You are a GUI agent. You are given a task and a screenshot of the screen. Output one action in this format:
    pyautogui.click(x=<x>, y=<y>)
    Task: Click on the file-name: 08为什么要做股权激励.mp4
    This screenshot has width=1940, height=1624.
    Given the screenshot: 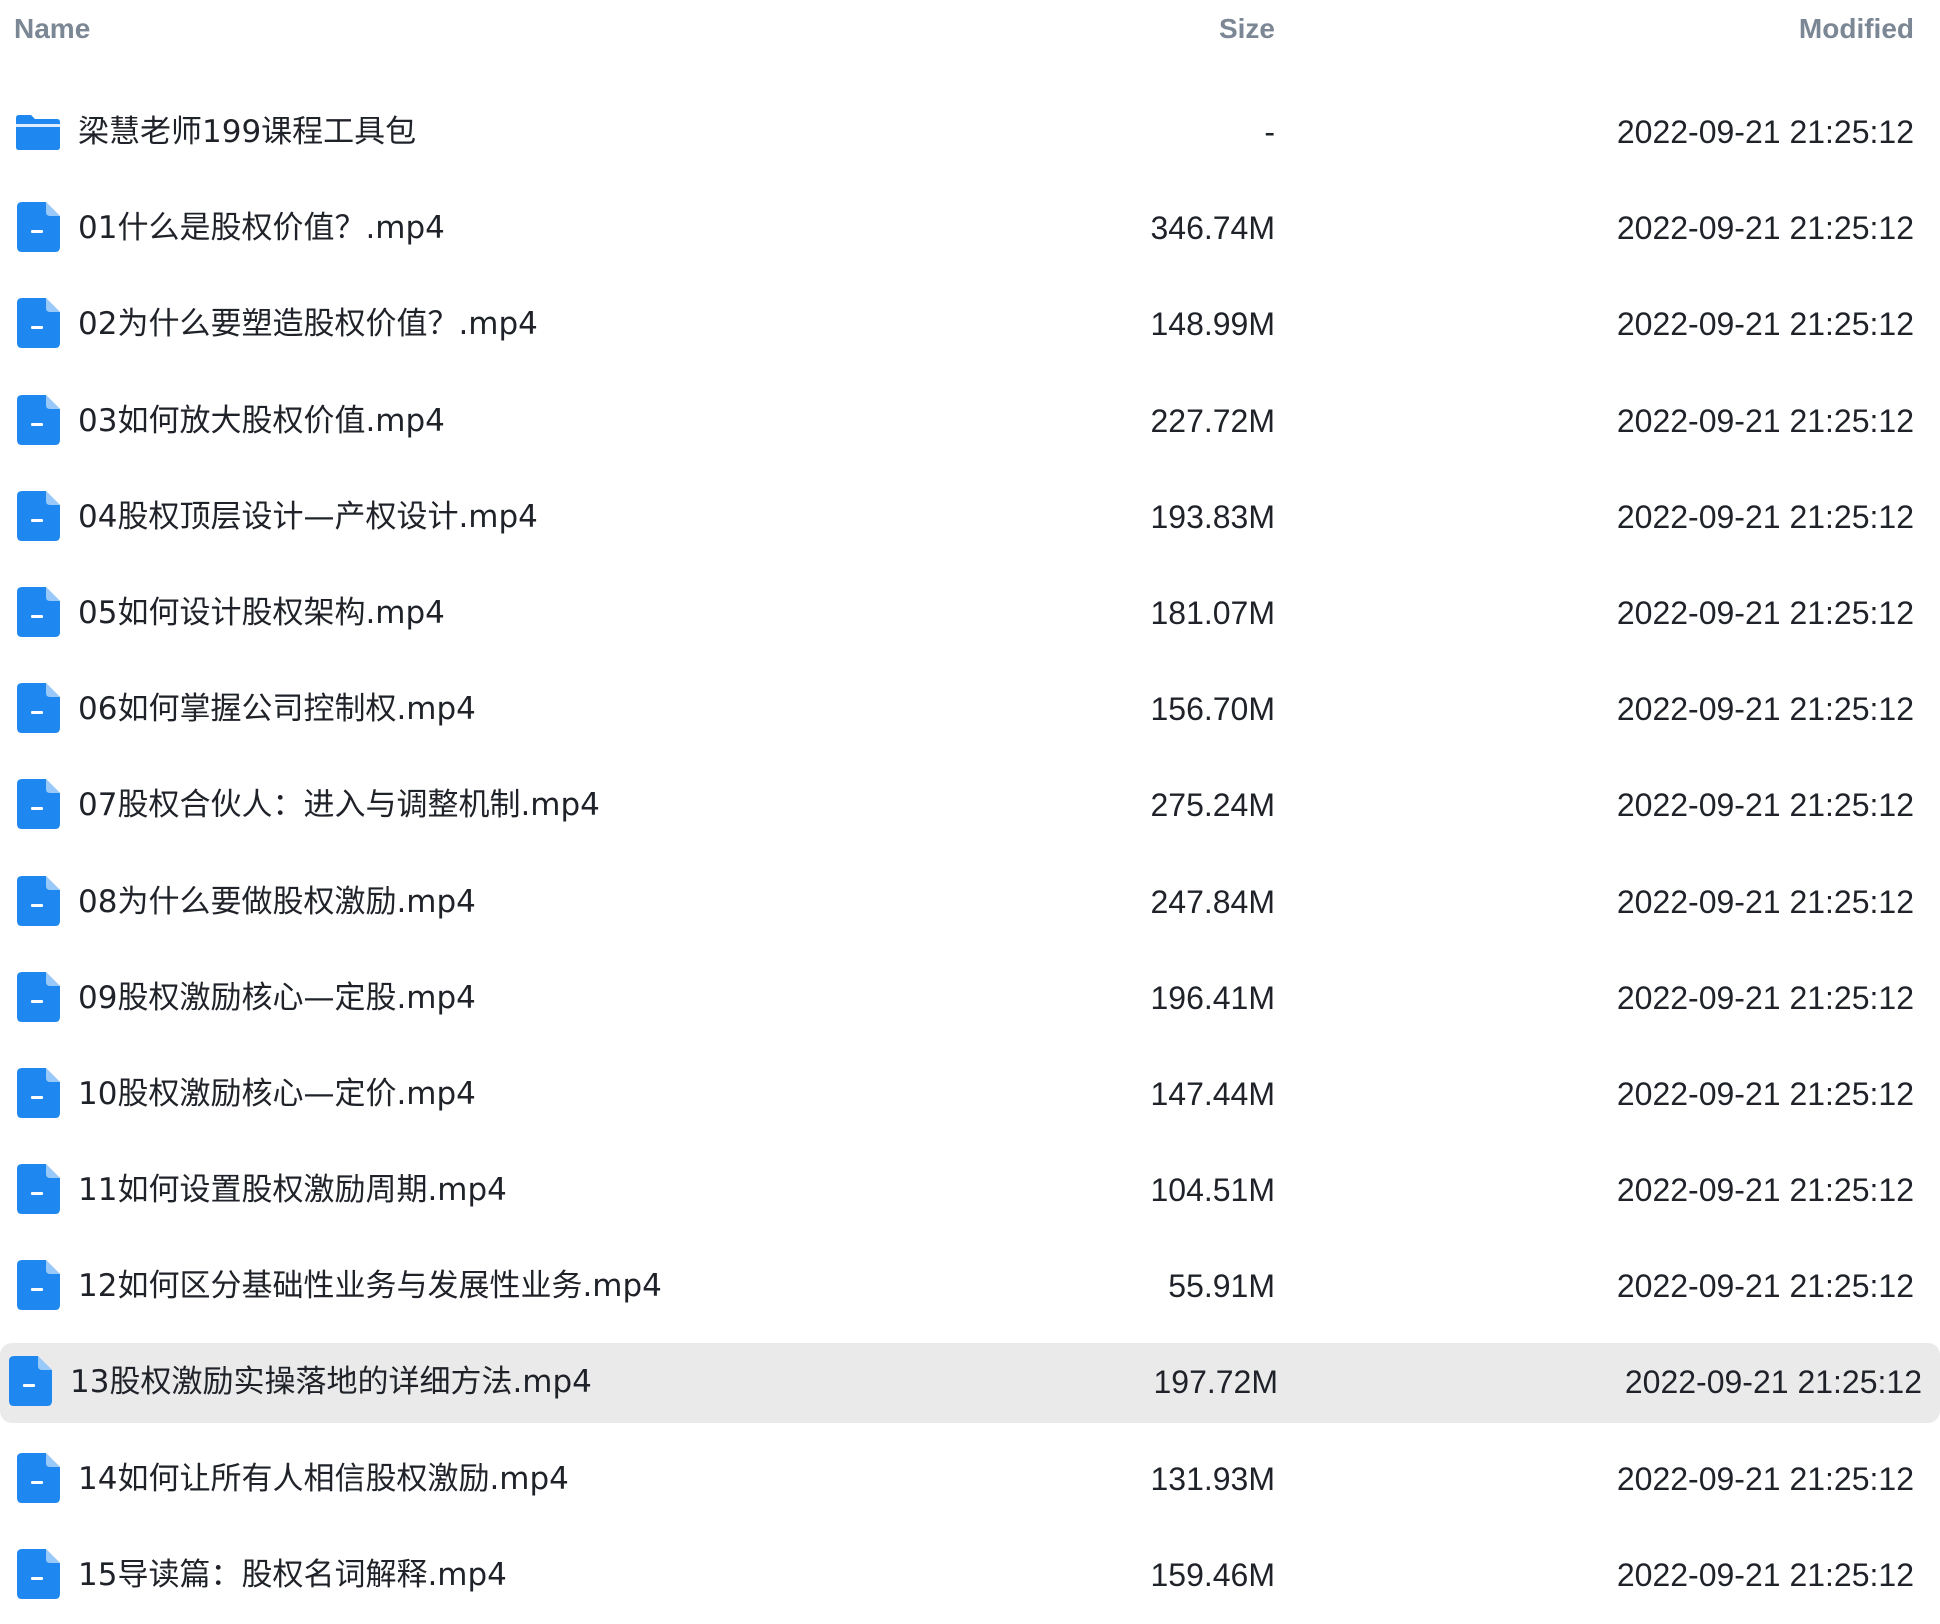 What is the action you would take?
    pyautogui.click(x=277, y=901)
    